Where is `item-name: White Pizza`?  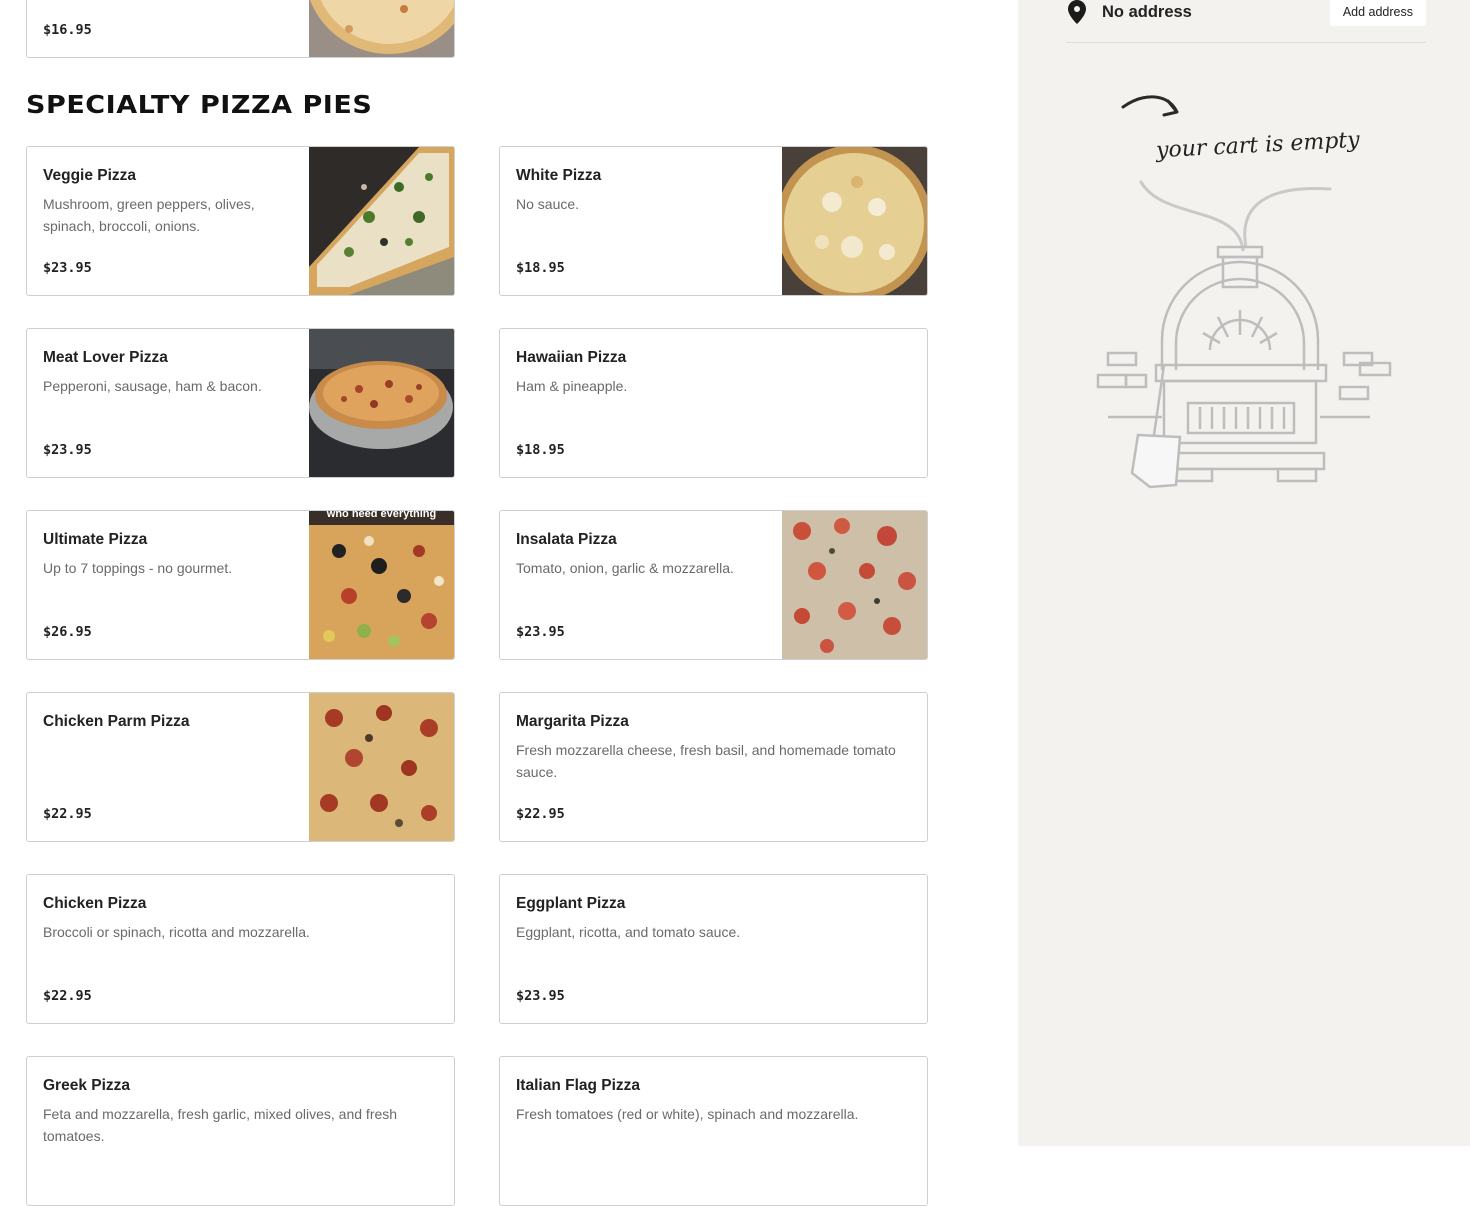
item-name: White Pizza is located at coordinates (559, 175).